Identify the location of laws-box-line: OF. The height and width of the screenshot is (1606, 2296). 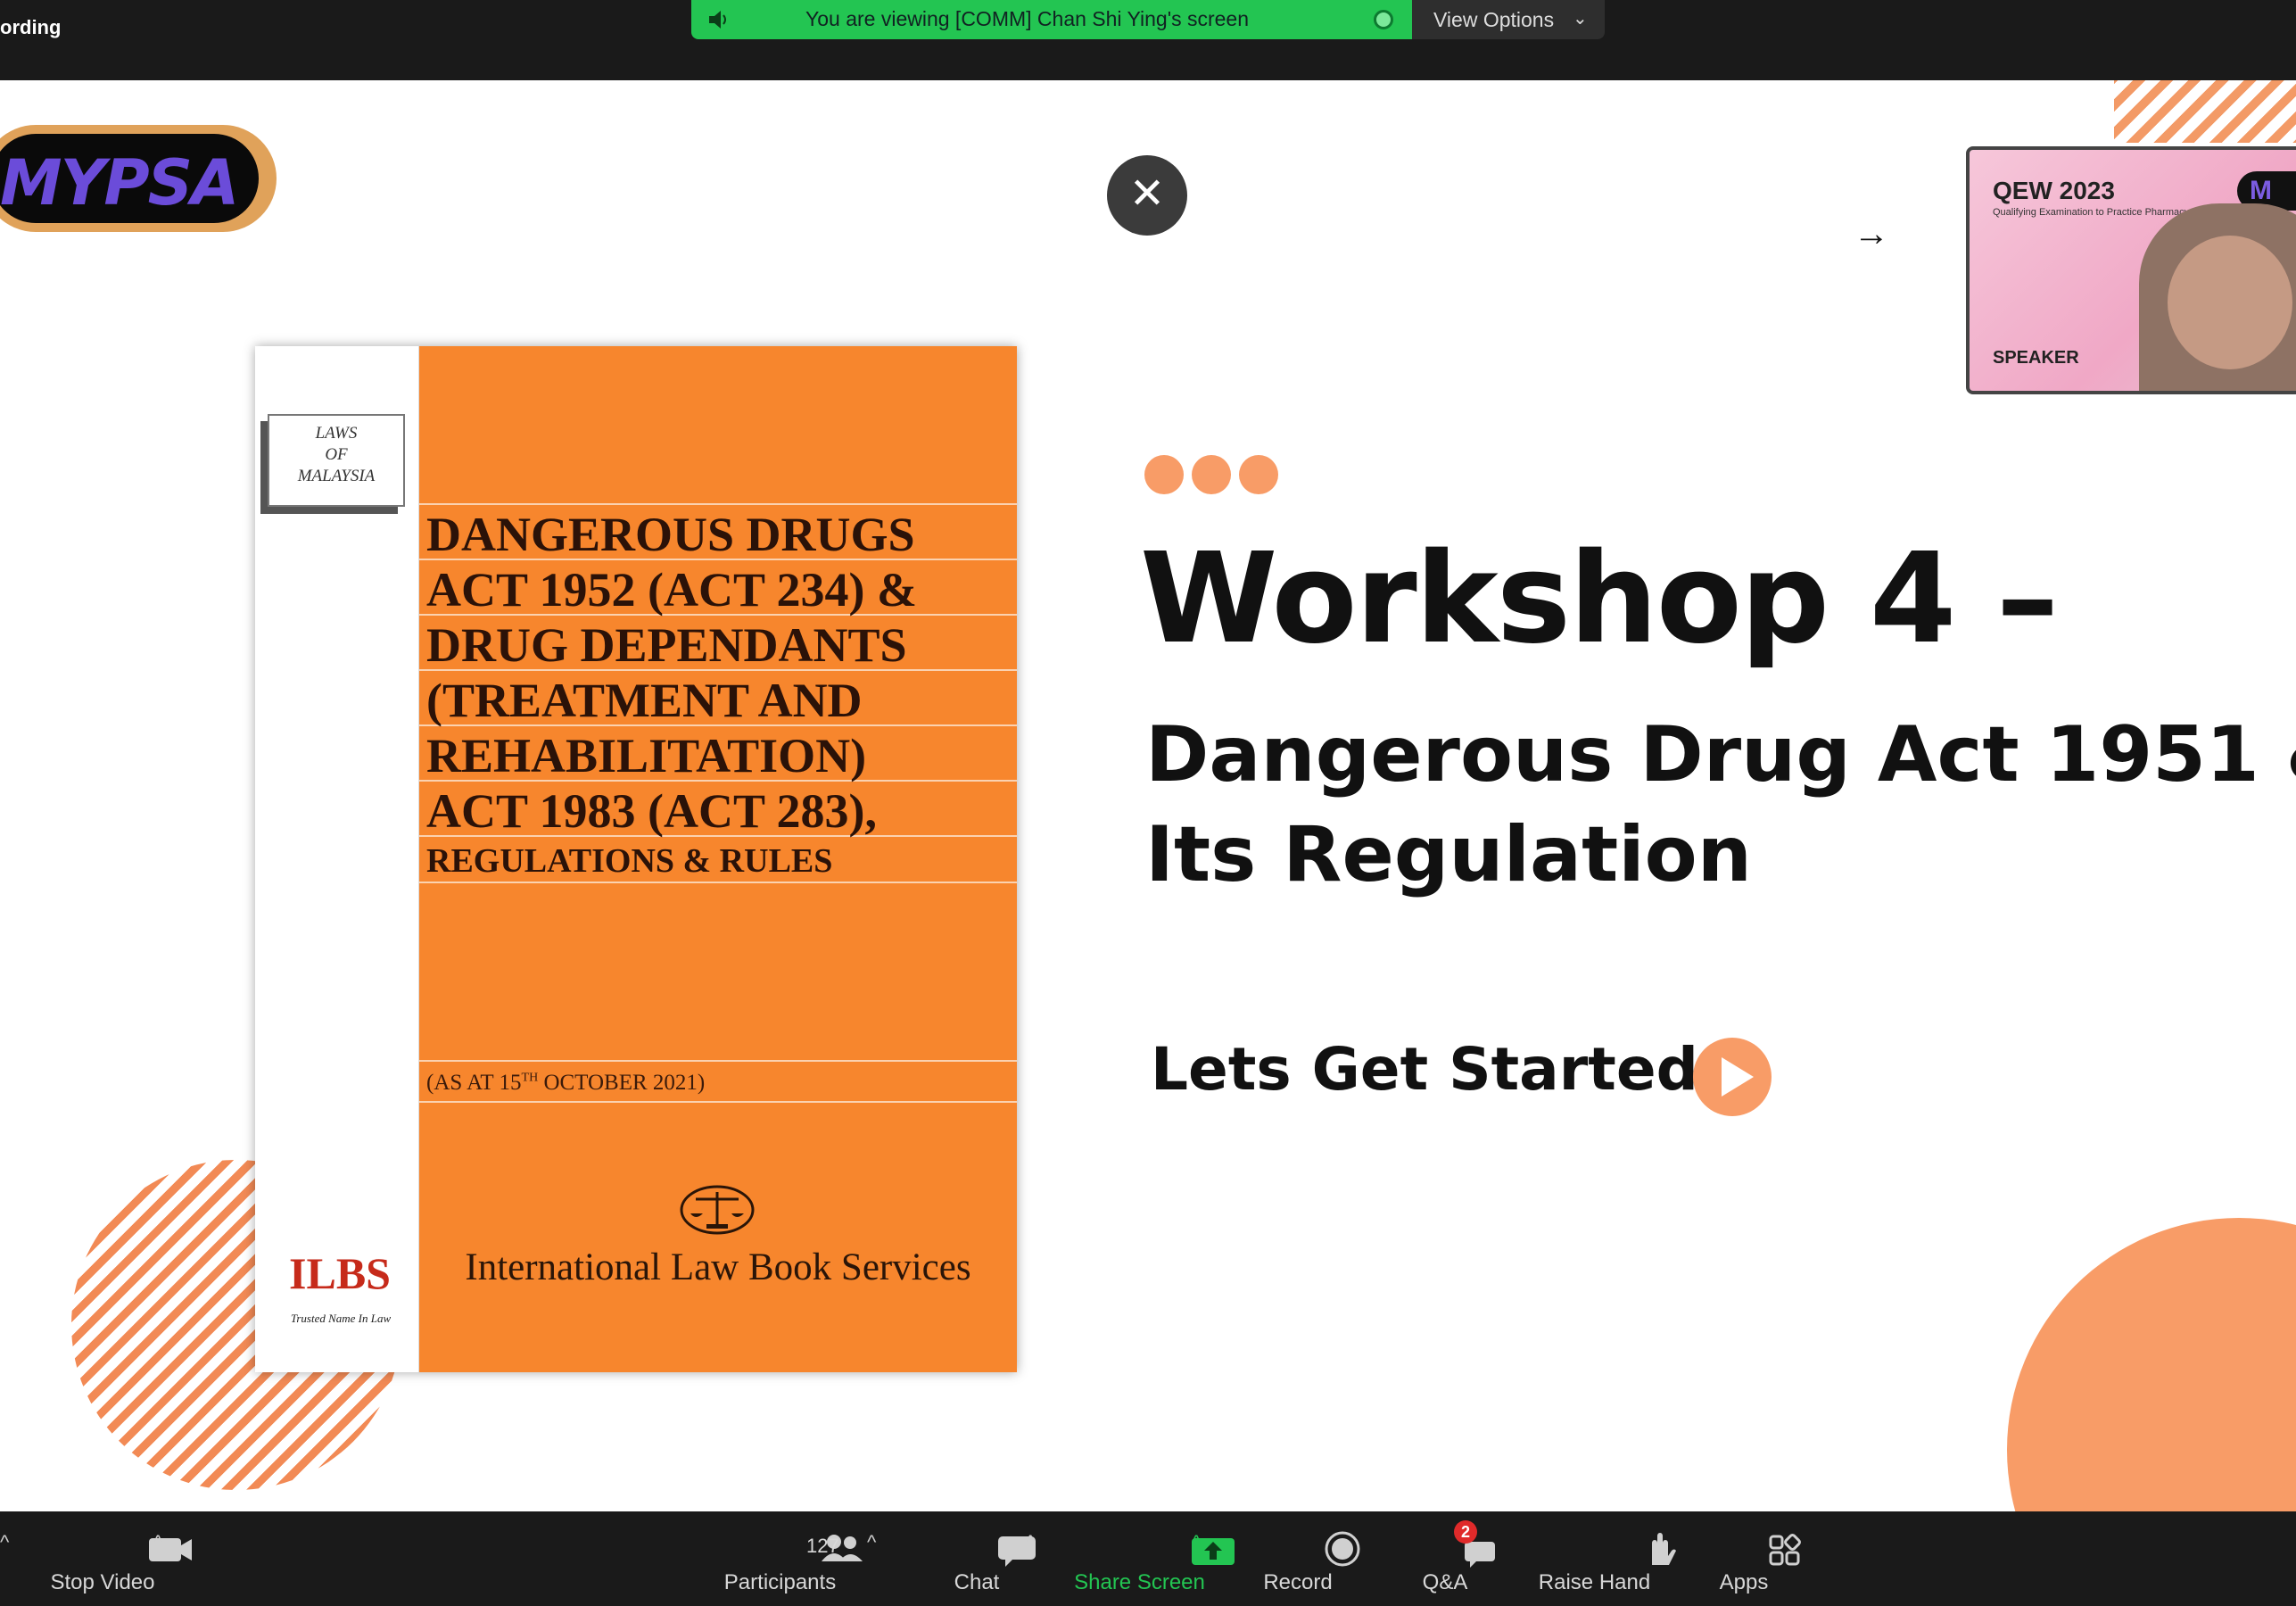
(336, 454).